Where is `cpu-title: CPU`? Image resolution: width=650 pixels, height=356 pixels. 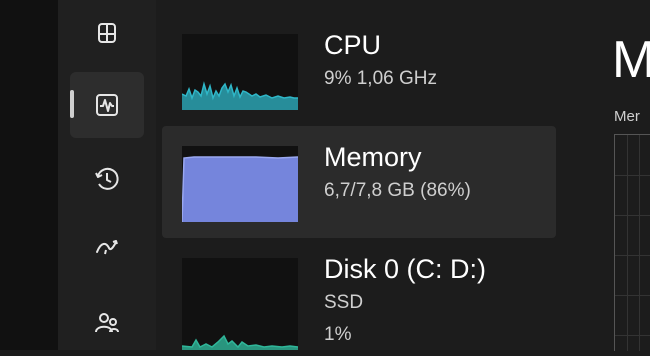
cpu-title: CPU is located at coordinates (353, 45).